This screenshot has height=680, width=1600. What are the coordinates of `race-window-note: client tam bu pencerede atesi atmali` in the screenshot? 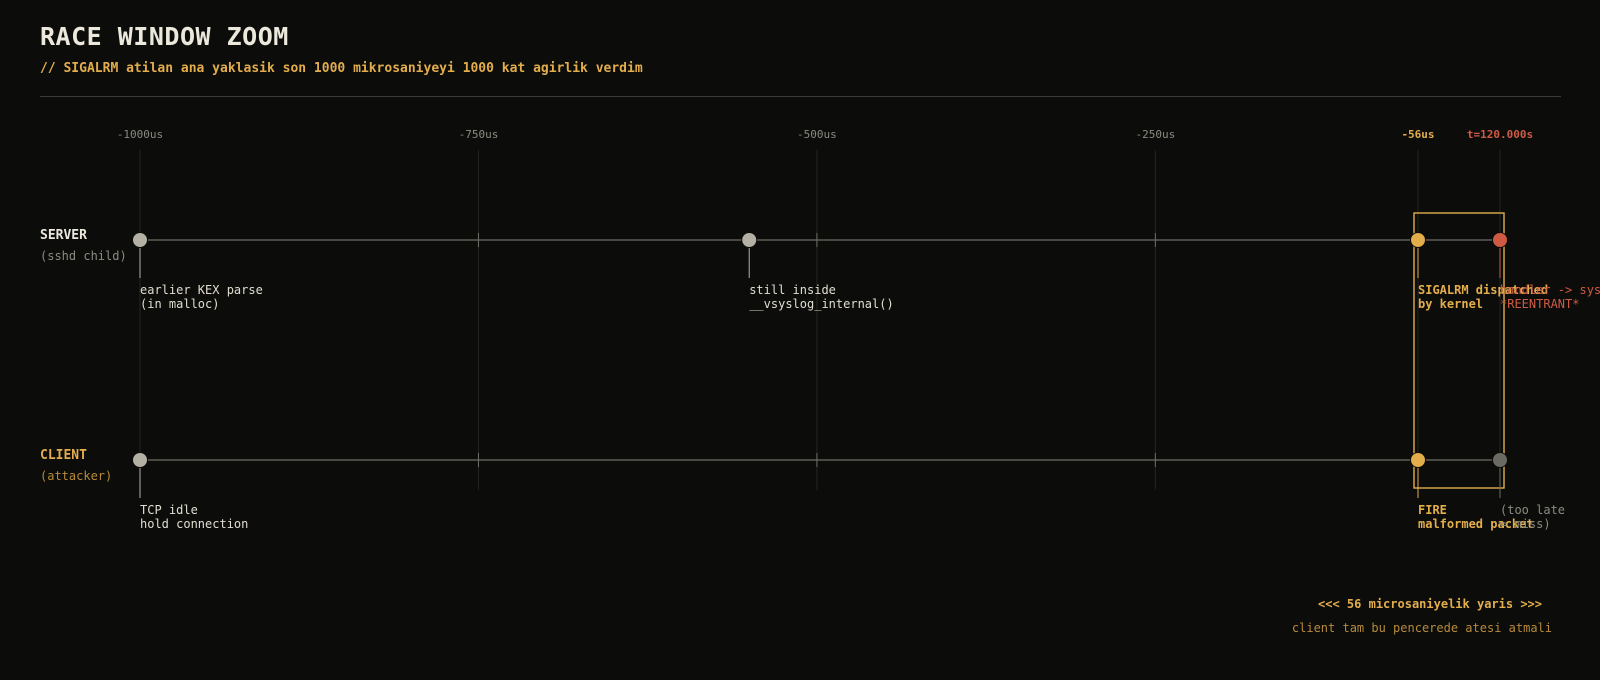 It's located at (1421, 628).